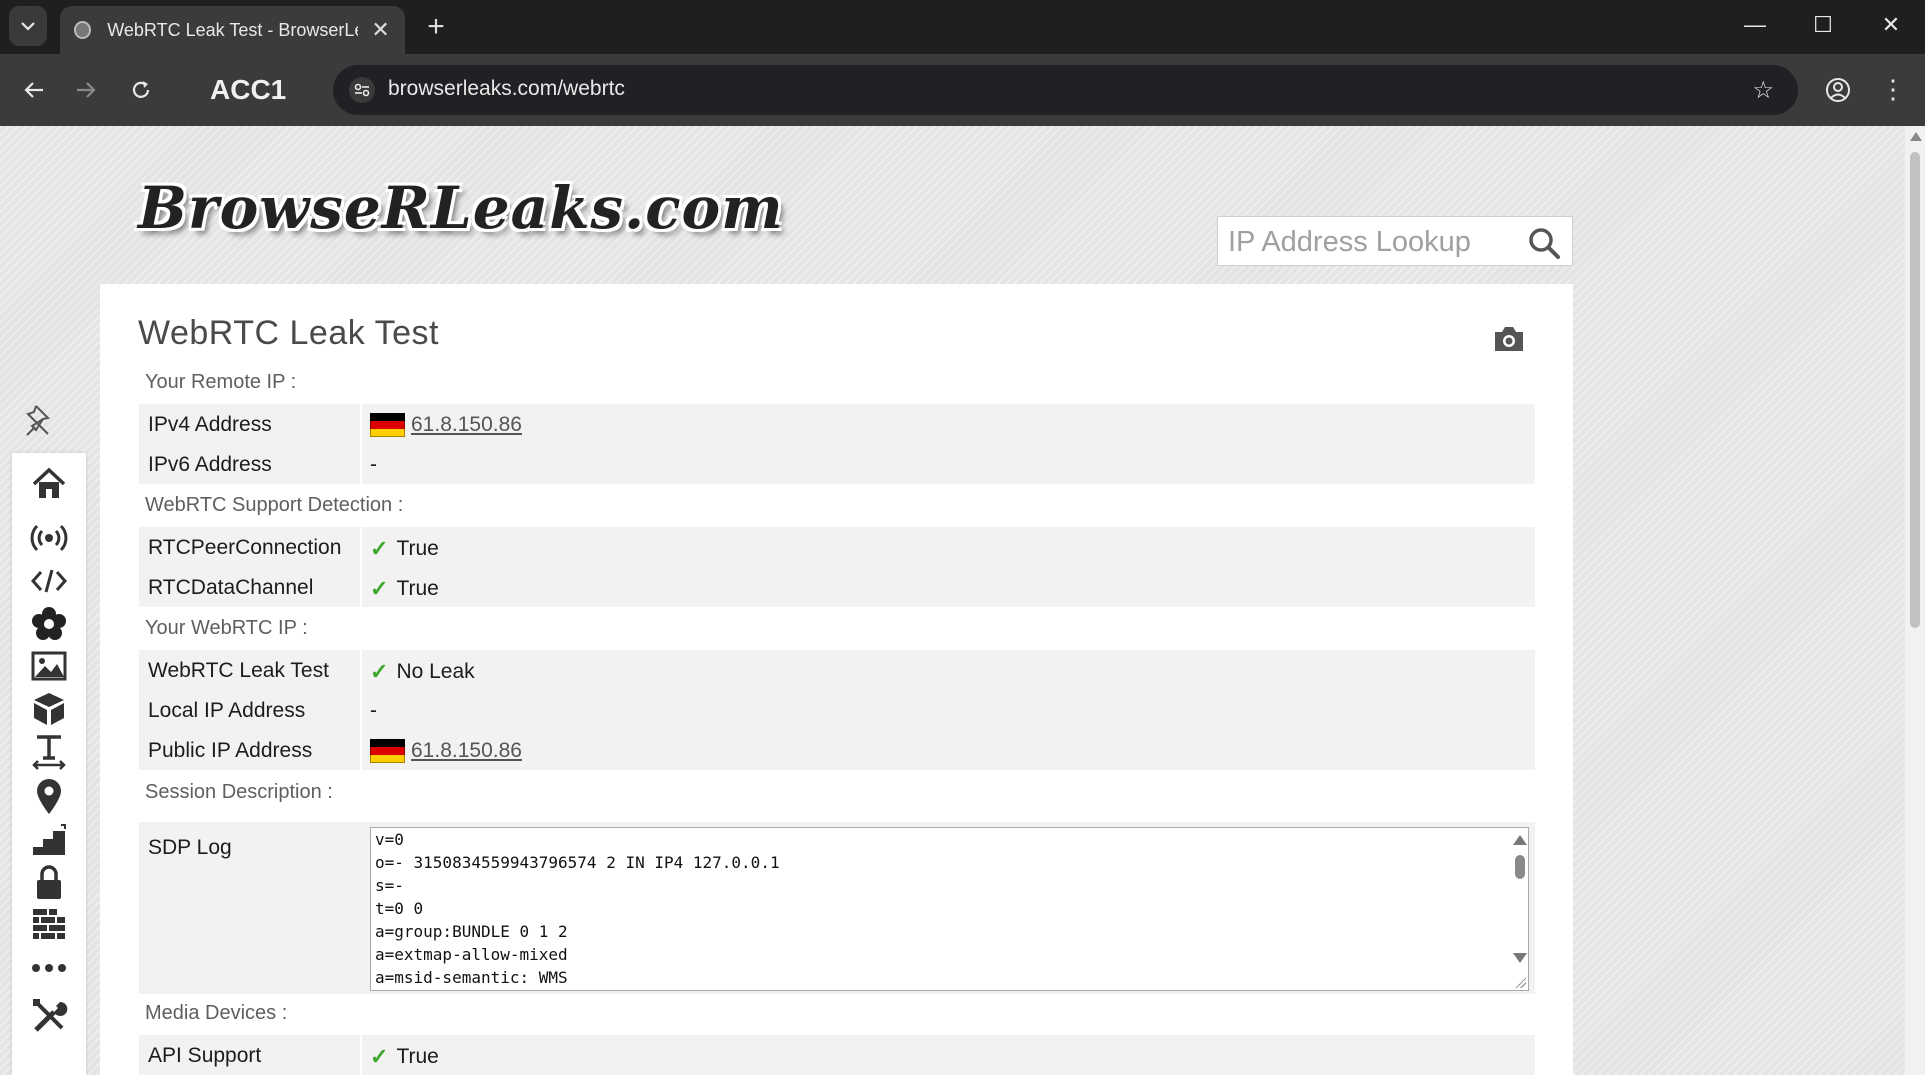 The height and width of the screenshot is (1075, 1925). What do you see at coordinates (49, 666) in the screenshot?
I see `image-icon` at bounding box center [49, 666].